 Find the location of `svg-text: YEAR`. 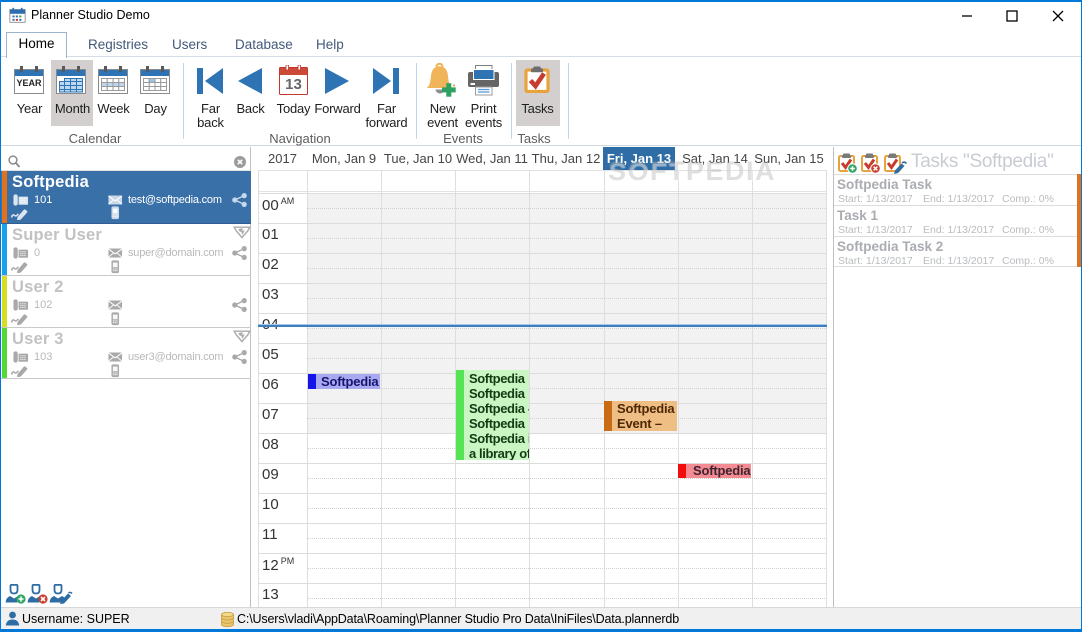

svg-text: YEAR is located at coordinates (29, 83).